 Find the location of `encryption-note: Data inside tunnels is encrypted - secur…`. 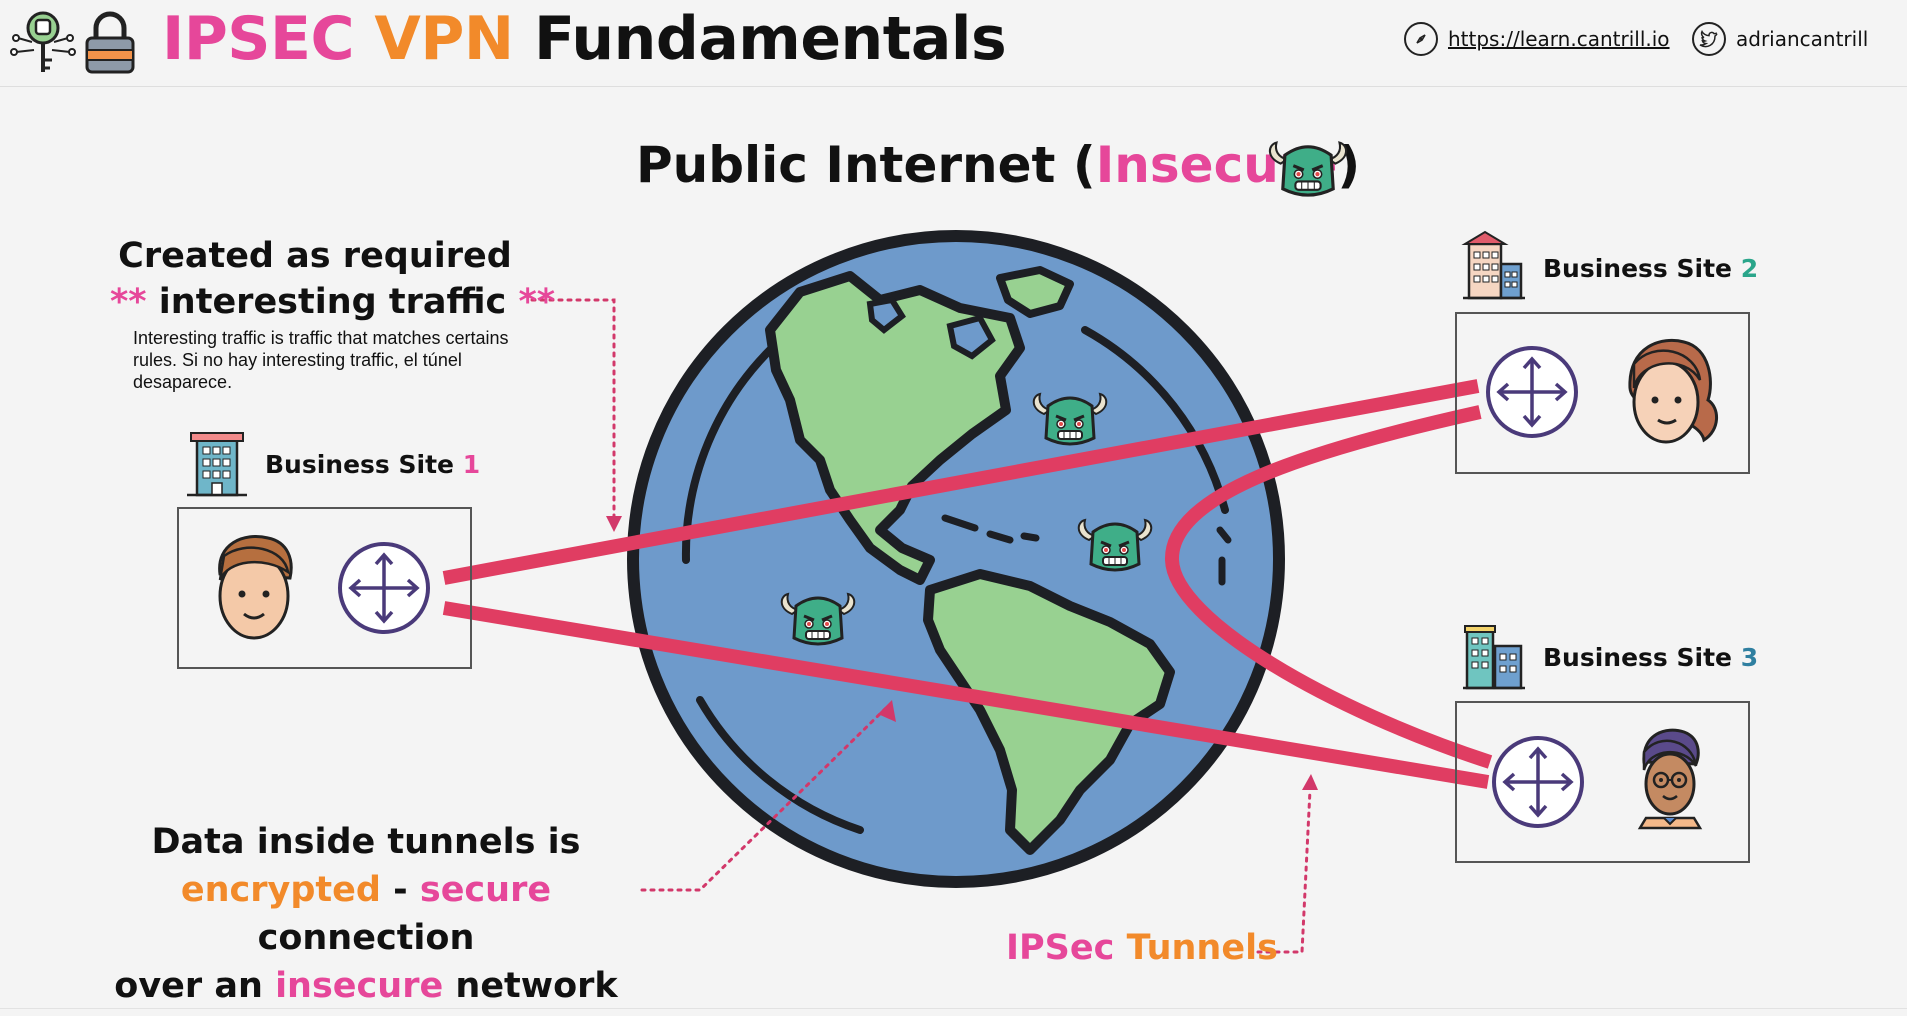

encryption-note: Data inside tunnels is encrypted - secur… is located at coordinates (366, 914).